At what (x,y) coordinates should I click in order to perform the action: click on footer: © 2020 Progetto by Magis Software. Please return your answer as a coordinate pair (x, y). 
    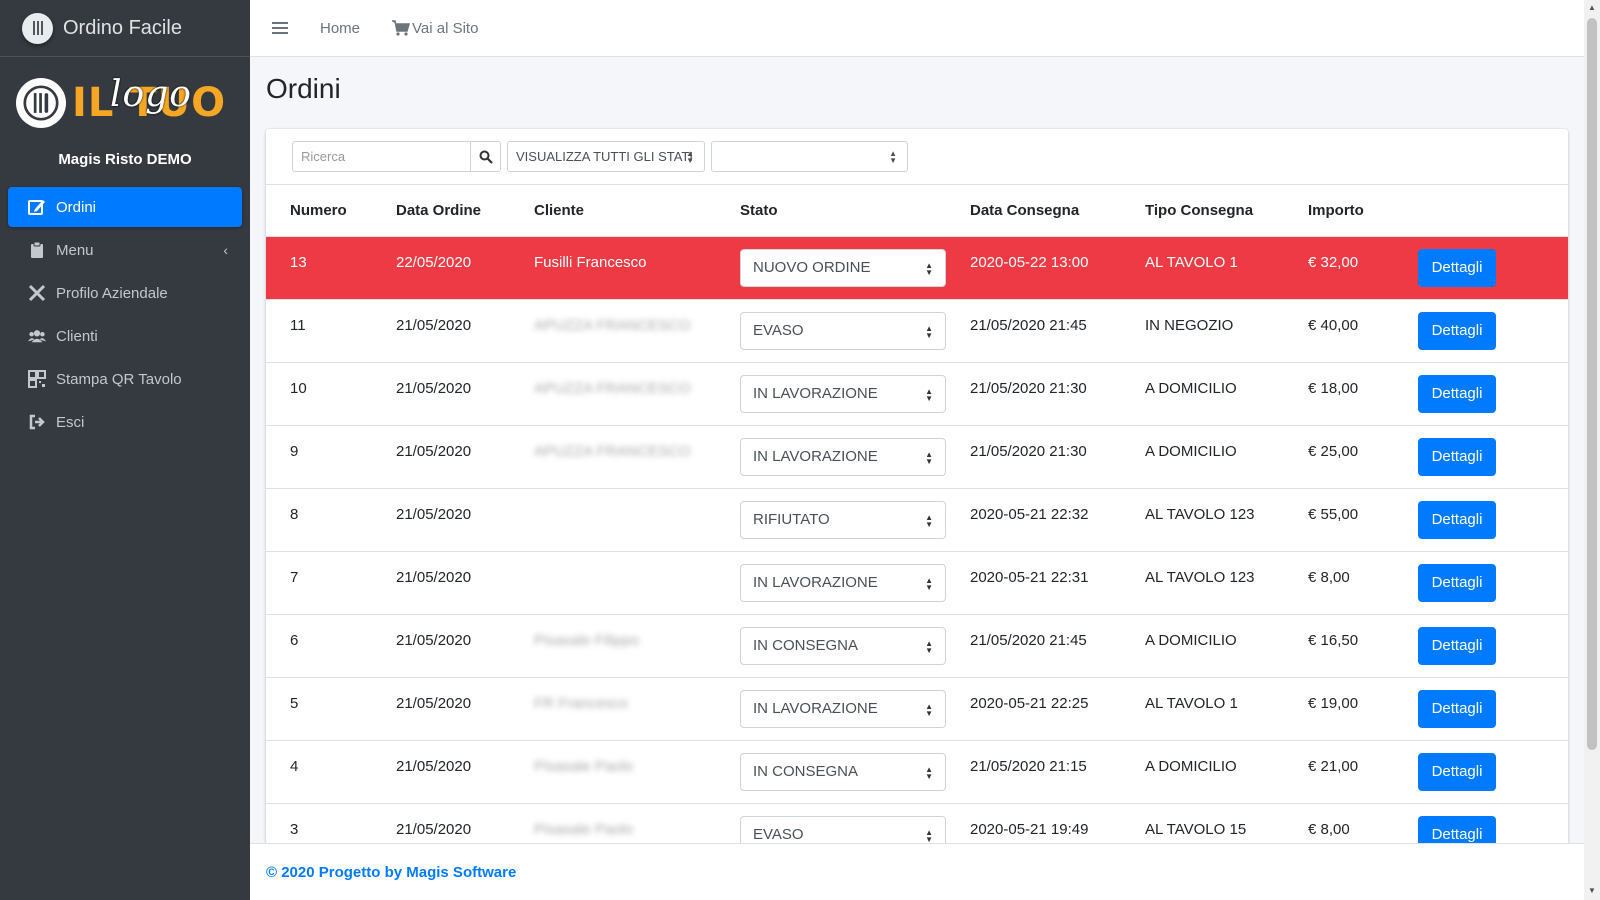
    Looking at the image, I should click on (917, 871).